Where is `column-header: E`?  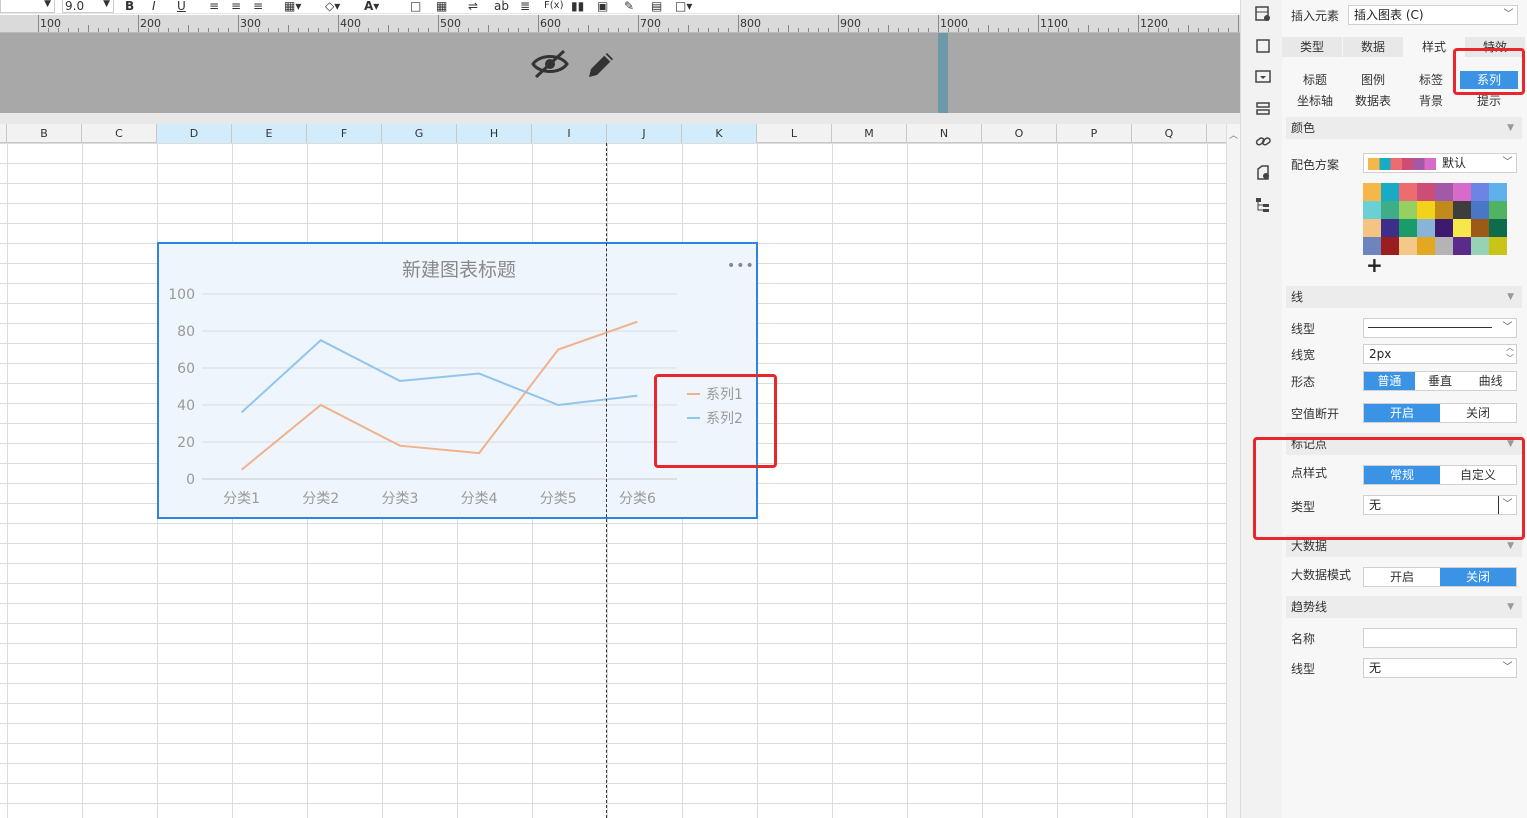 column-header: E is located at coordinates (269, 133).